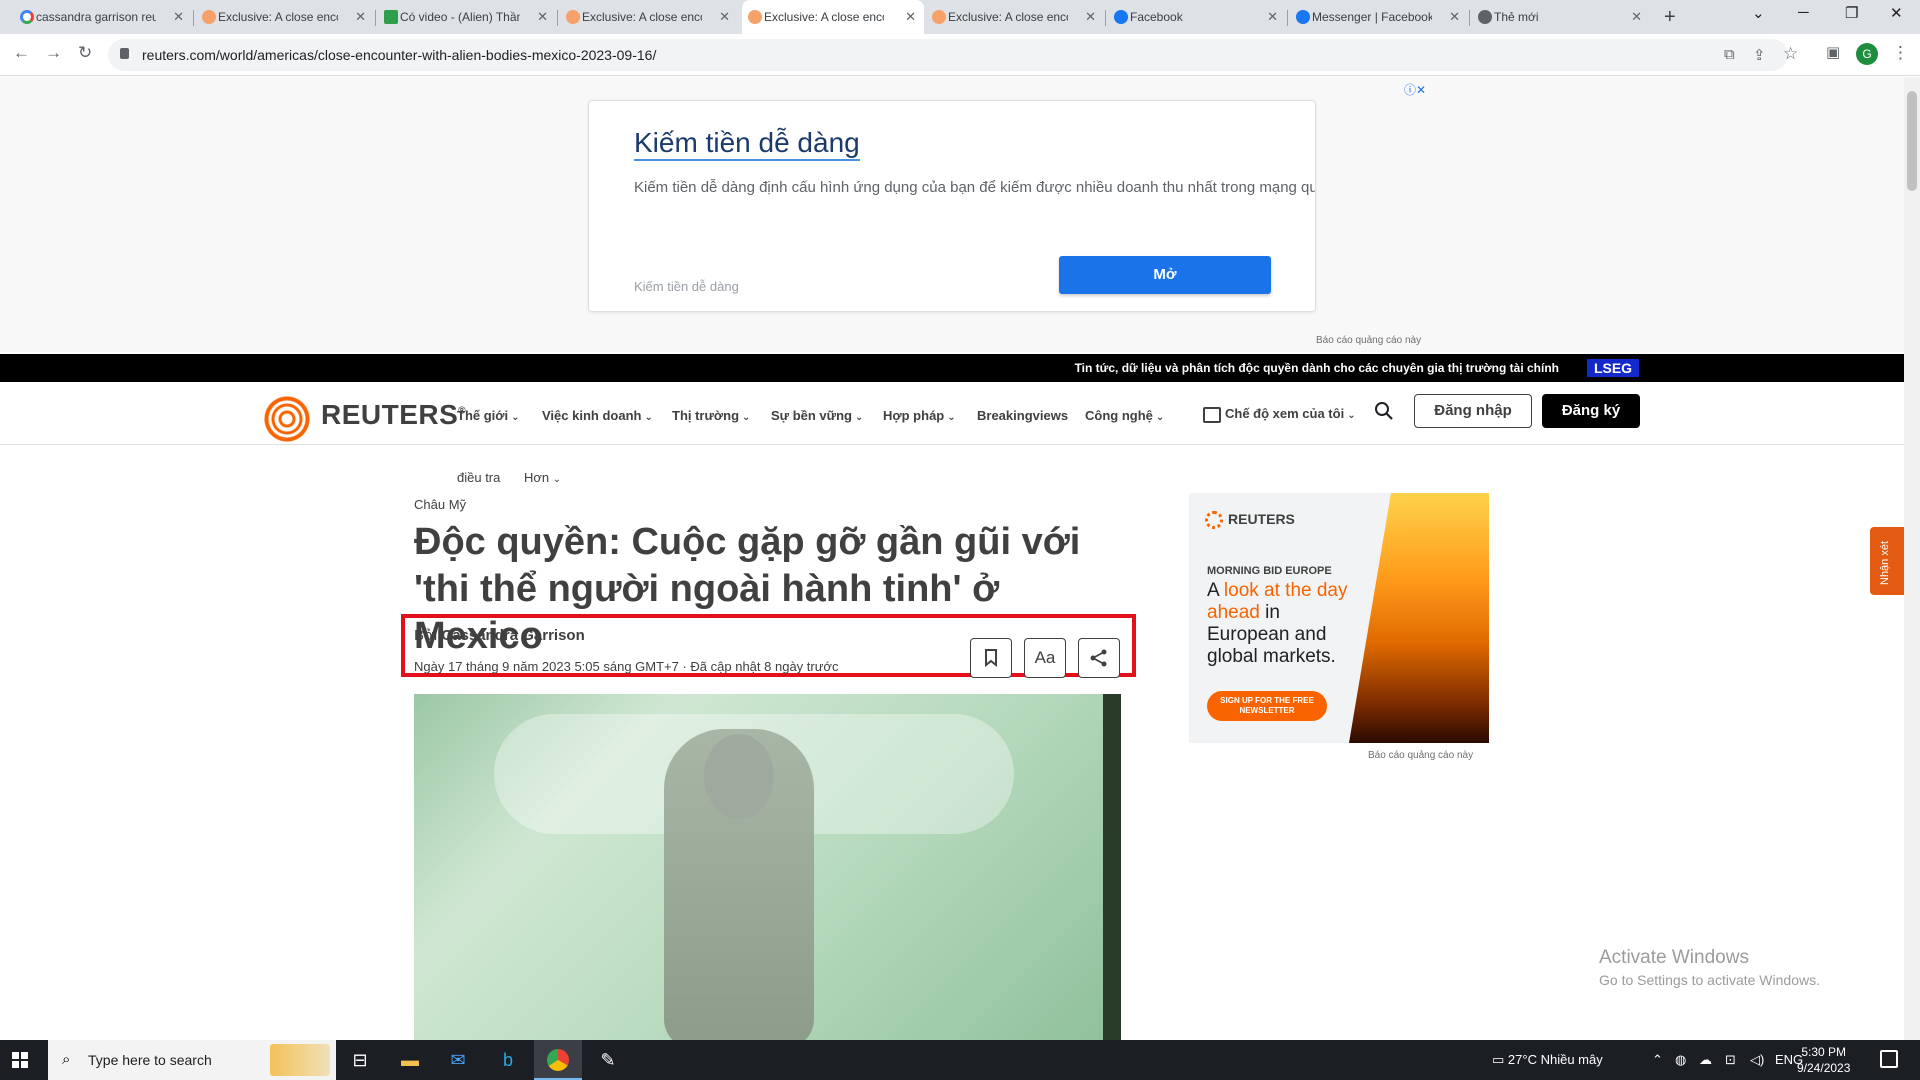 The height and width of the screenshot is (1080, 1920). I want to click on feedback-tab: Nhận xét, so click(1887, 561).